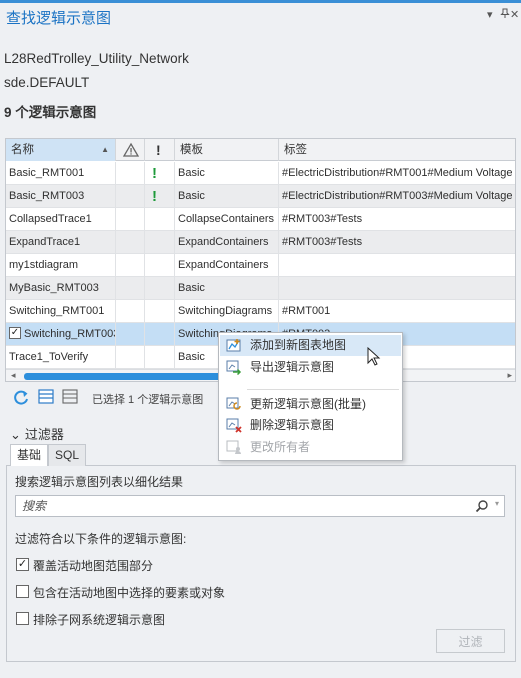 Image resolution: width=521 pixels, height=678 pixels. I want to click on update-diagram-icon, so click(234, 404).